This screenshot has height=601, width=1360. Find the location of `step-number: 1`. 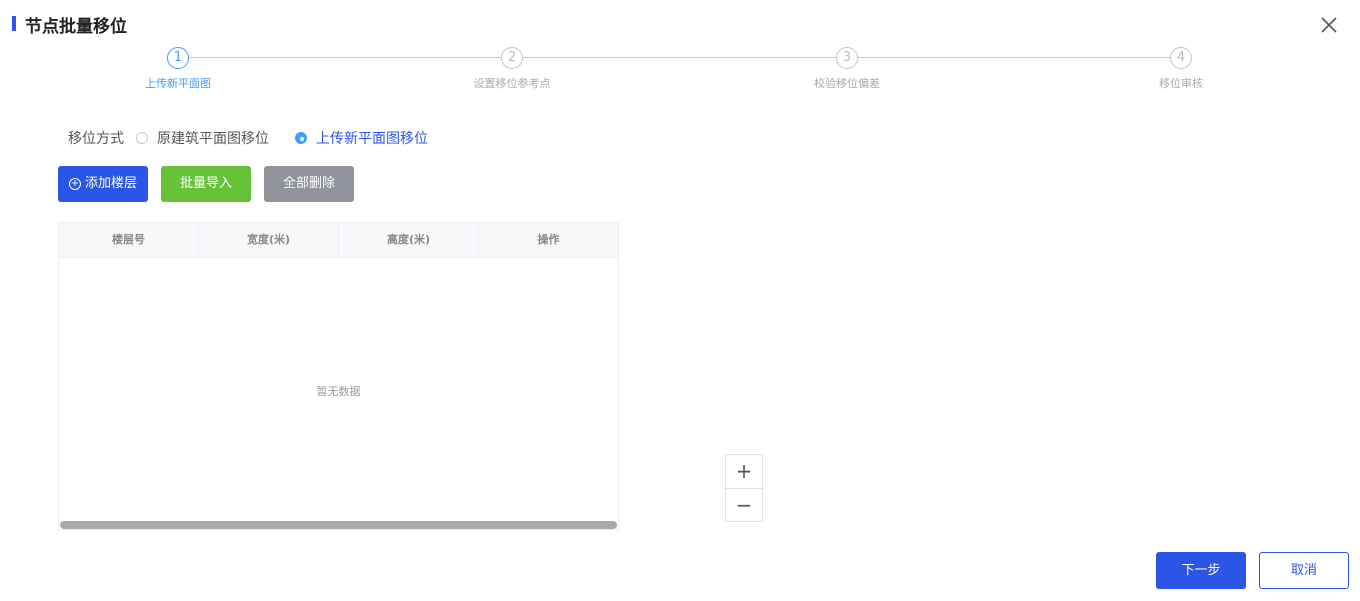

step-number: 1 is located at coordinates (178, 58).